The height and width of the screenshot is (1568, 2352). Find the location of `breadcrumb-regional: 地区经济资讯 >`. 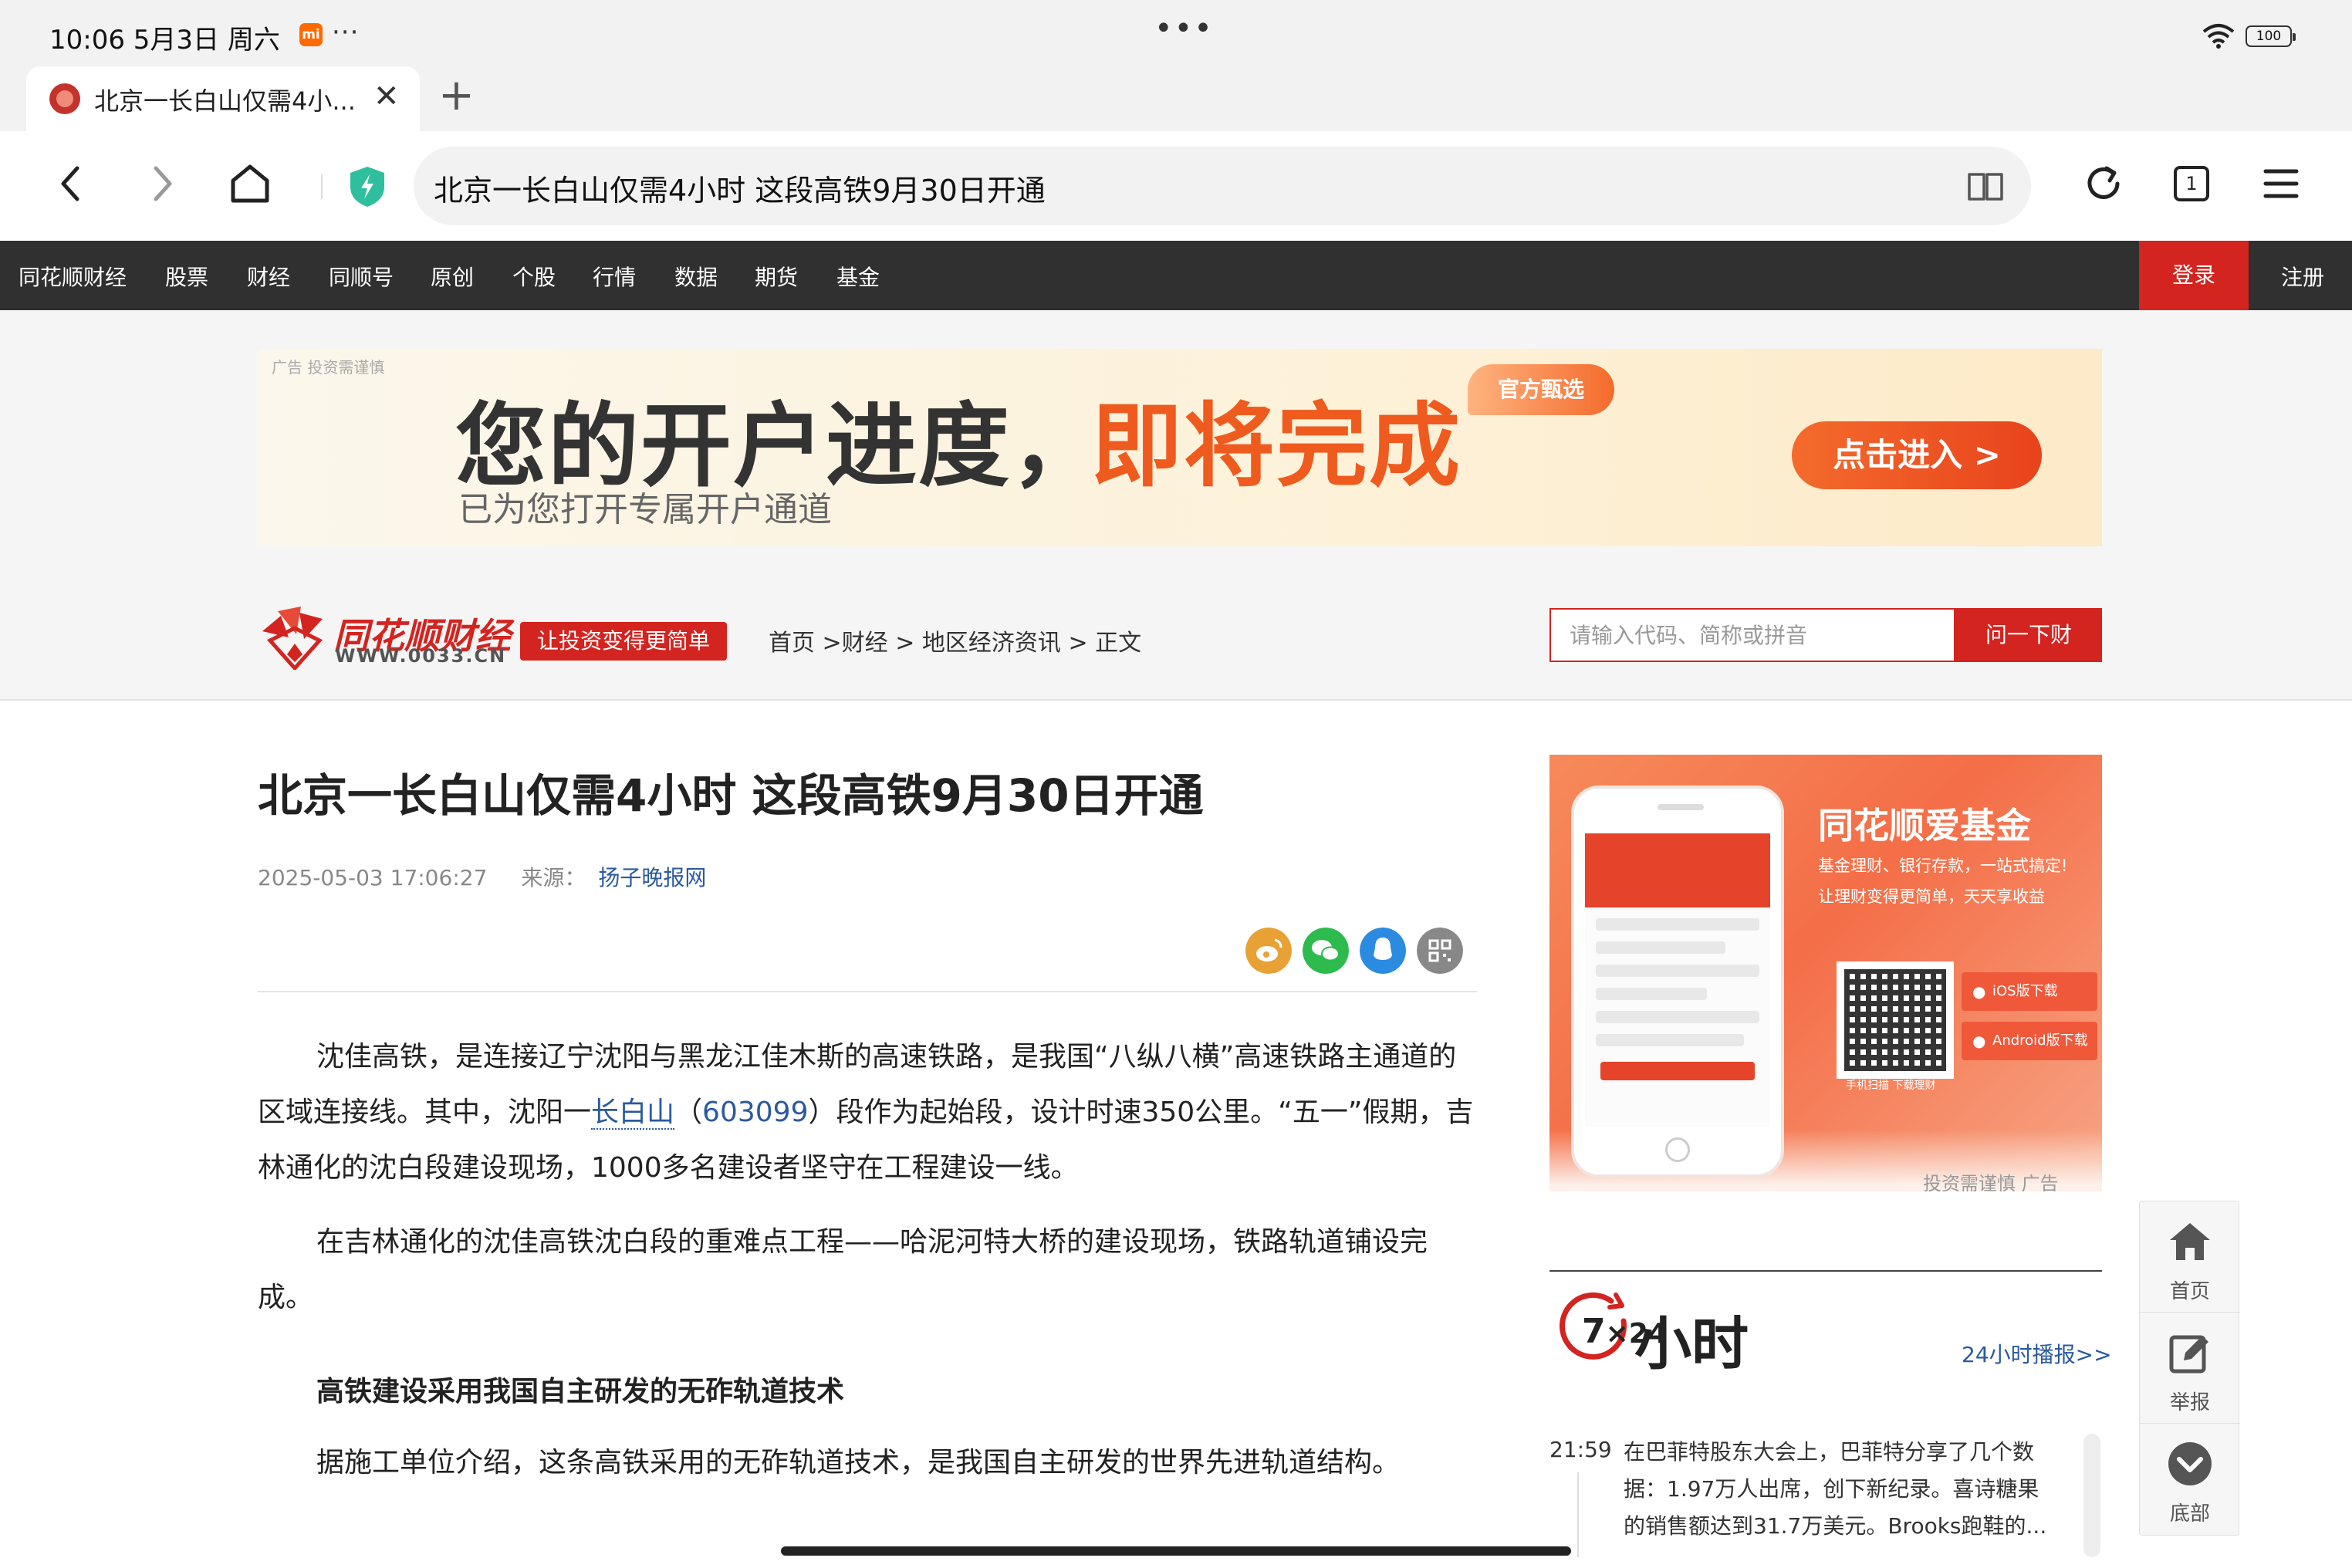

breadcrumb-regional: 地区经济资讯 > is located at coordinates (1005, 643).